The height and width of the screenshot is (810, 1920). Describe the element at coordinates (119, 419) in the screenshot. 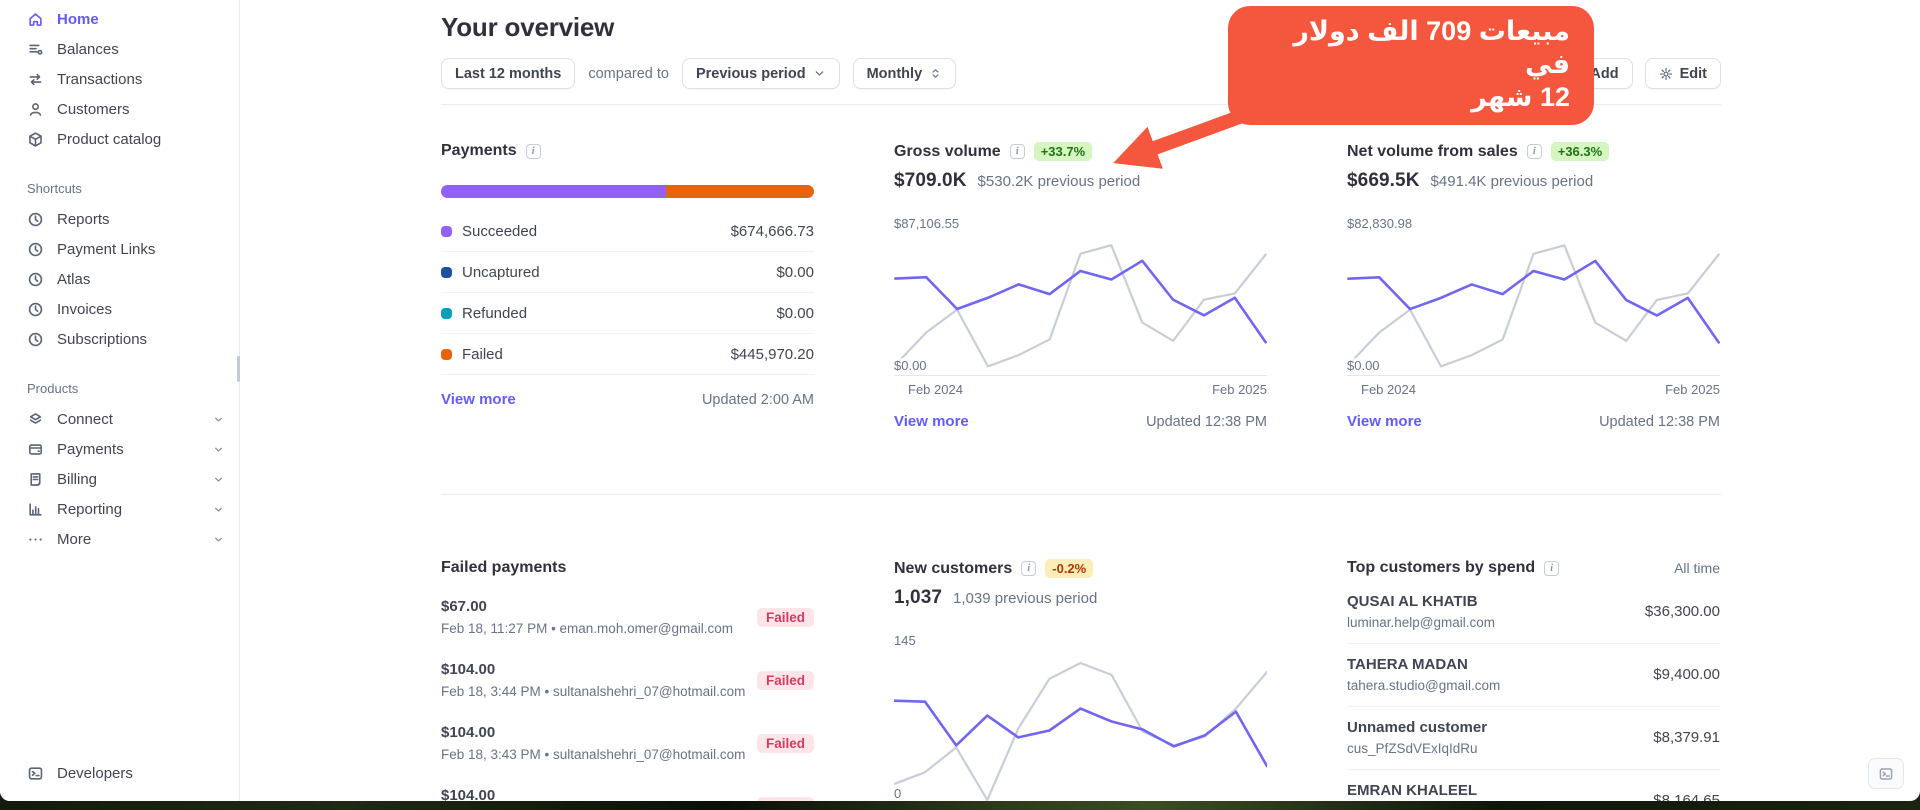

I see `sidebar-item-connect: Connect` at that location.